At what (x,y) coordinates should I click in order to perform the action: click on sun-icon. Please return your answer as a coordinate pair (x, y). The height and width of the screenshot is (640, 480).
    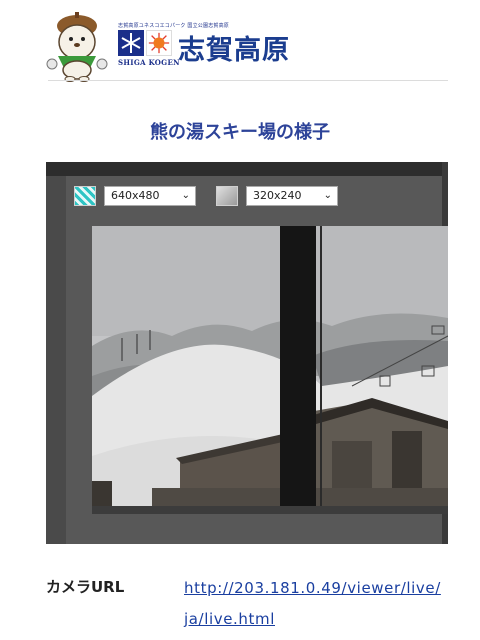
    Looking at the image, I should click on (159, 43).